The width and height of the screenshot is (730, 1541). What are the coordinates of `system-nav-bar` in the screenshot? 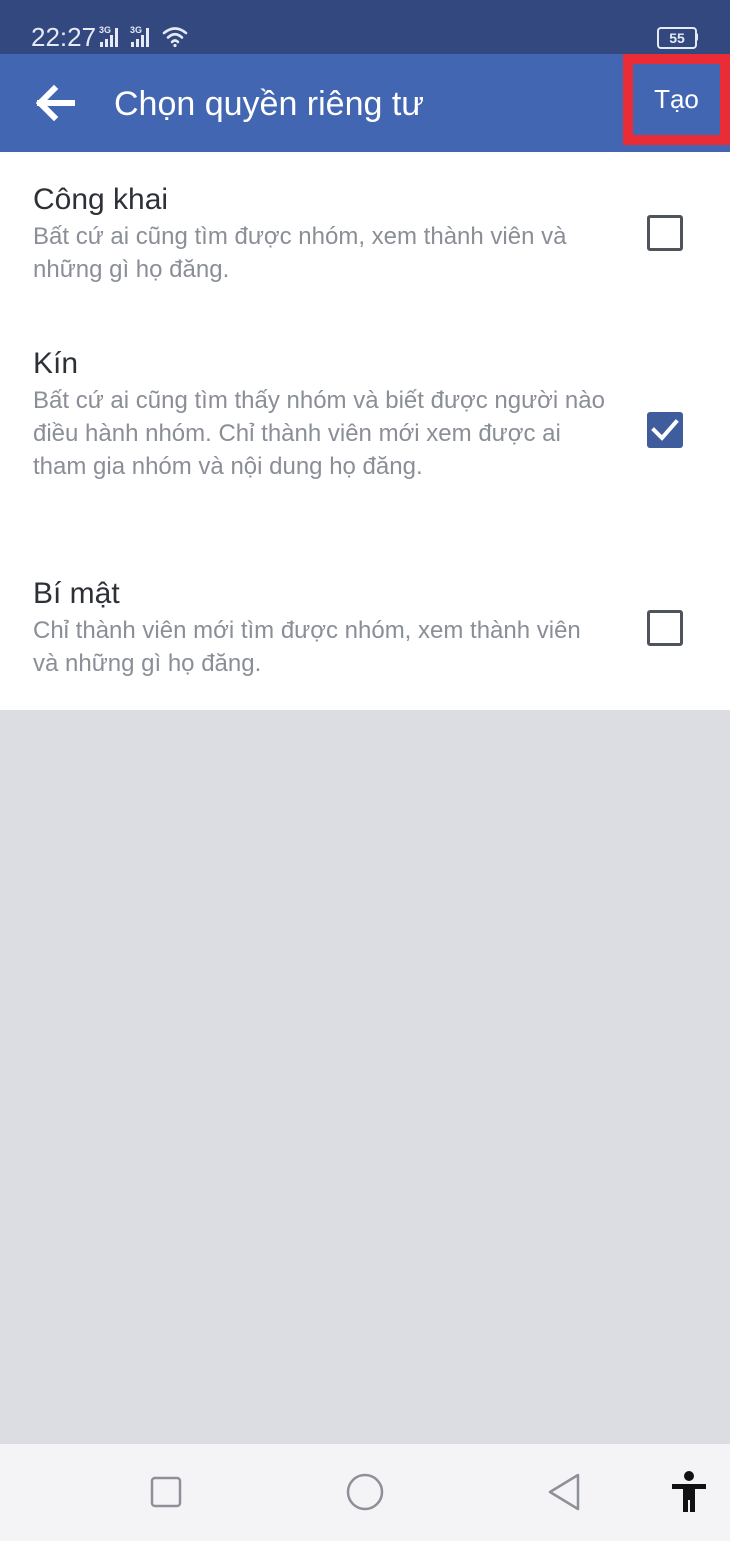 It's located at (365, 1492).